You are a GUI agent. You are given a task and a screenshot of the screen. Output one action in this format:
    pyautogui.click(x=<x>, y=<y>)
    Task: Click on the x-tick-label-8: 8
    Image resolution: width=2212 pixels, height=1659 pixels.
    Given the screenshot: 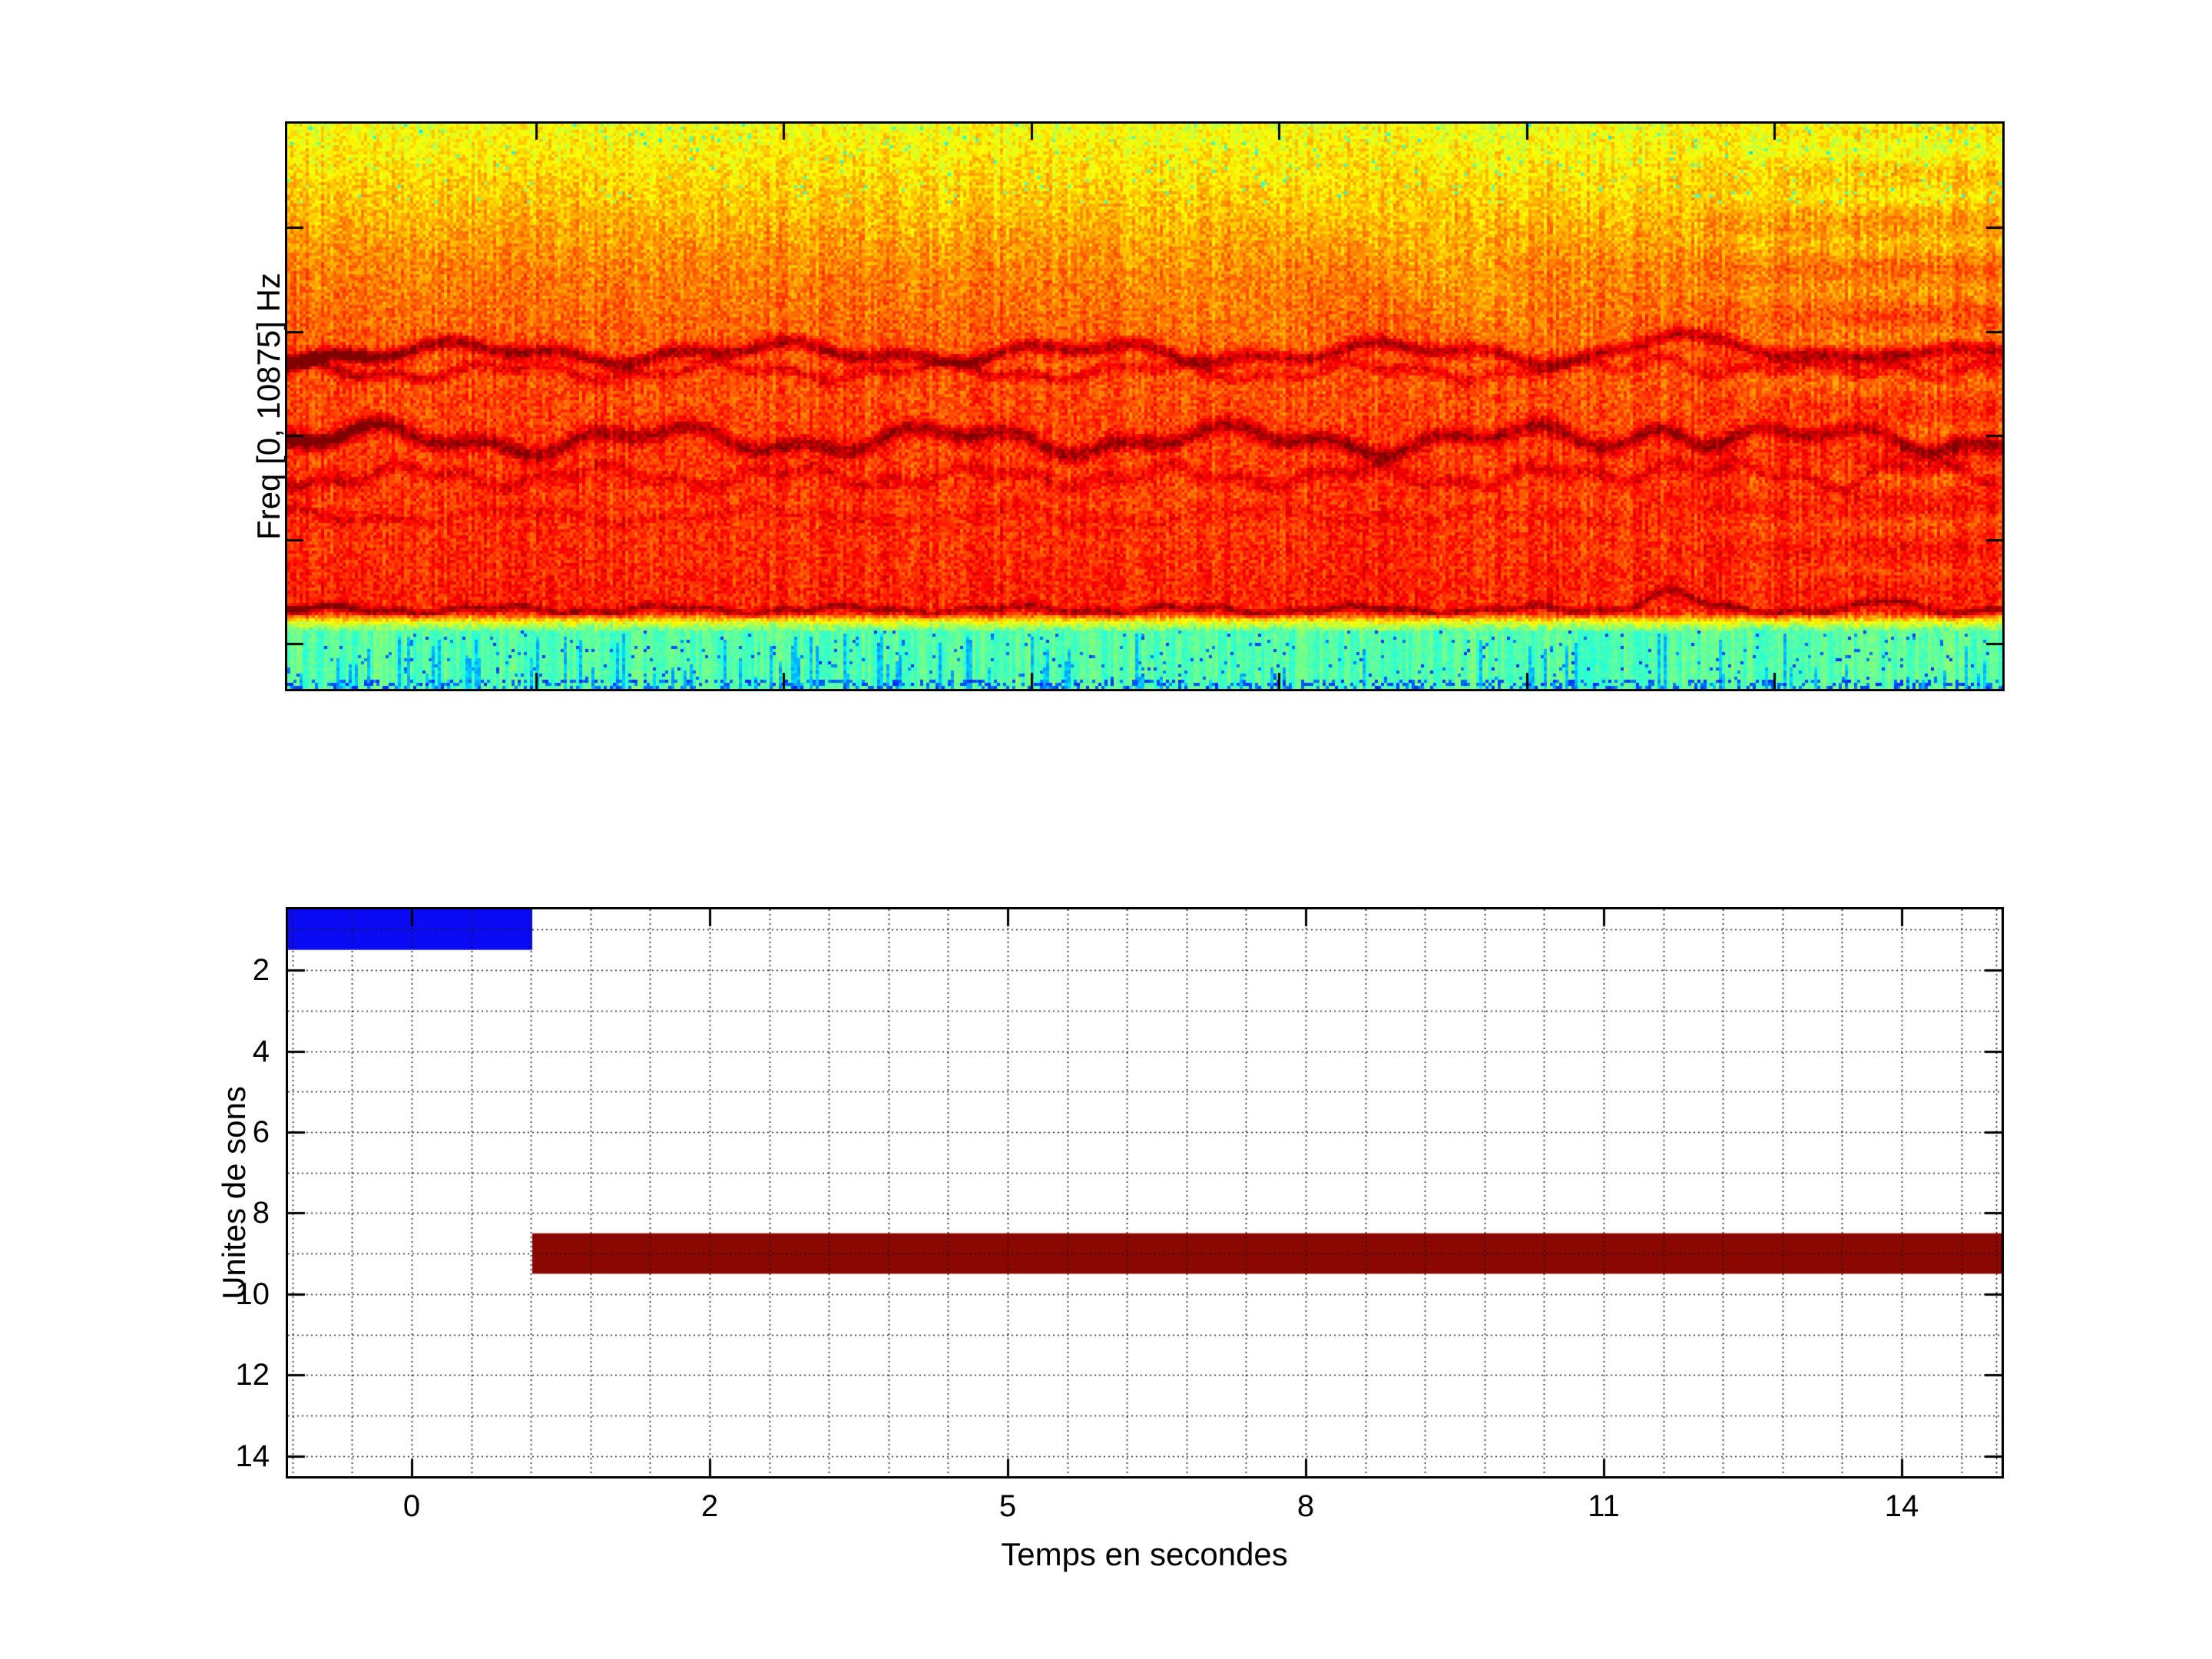 What is the action you would take?
    pyautogui.click(x=1305, y=1506)
    